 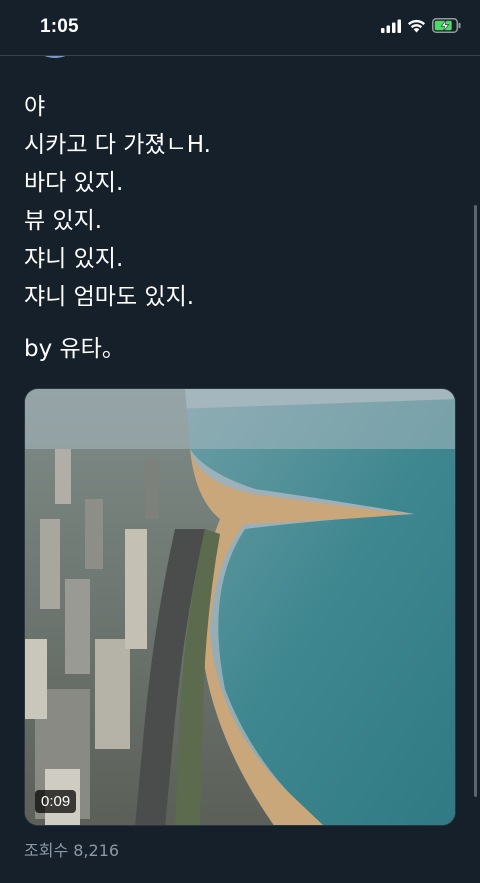 I want to click on tweet-line: 시카고 다 가졌ㄴH., so click(x=117, y=145).